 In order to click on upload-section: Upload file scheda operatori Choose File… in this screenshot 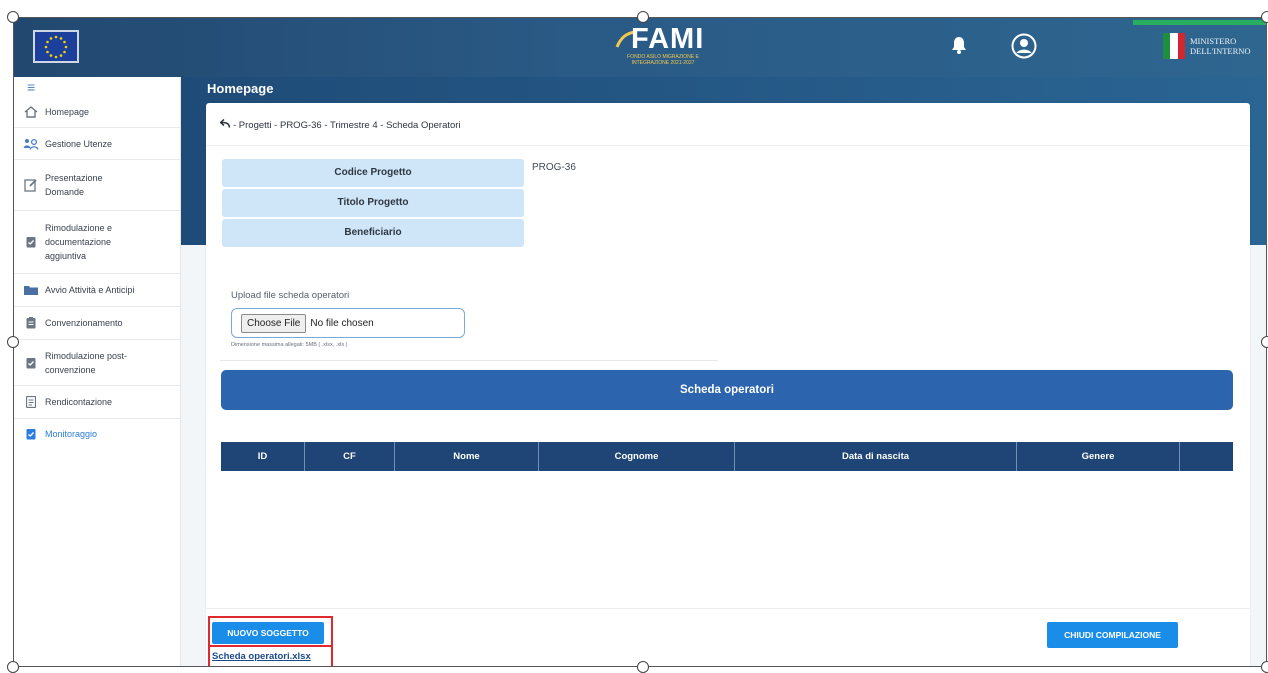, I will do `click(348, 319)`.